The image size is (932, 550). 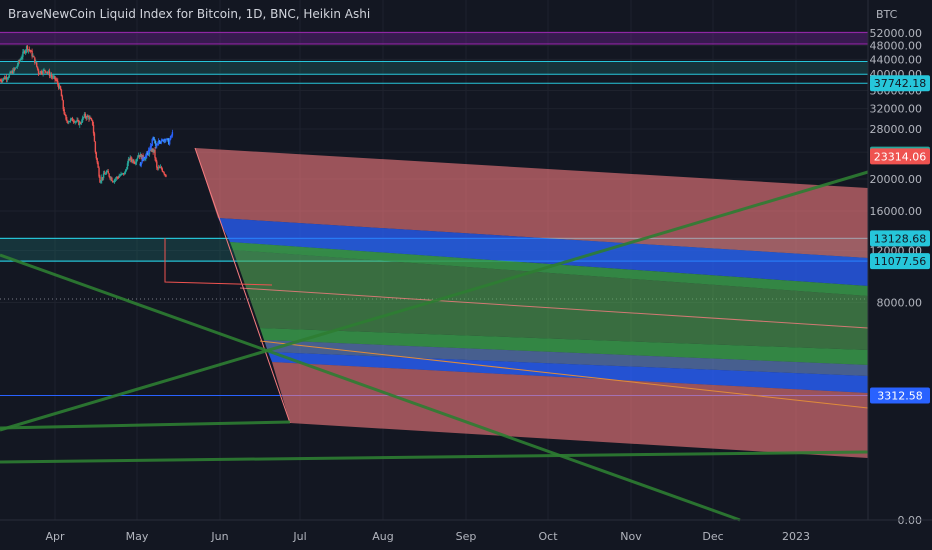 What do you see at coordinates (900, 156) in the screenshot?
I see `current-price-tag-text: 23314.06` at bounding box center [900, 156].